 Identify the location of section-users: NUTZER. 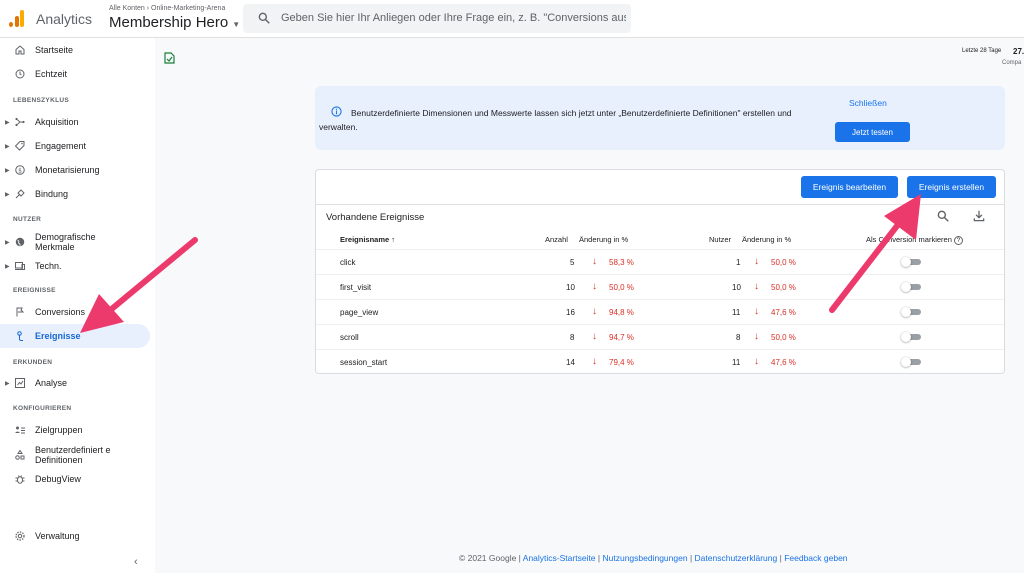
(27, 219).